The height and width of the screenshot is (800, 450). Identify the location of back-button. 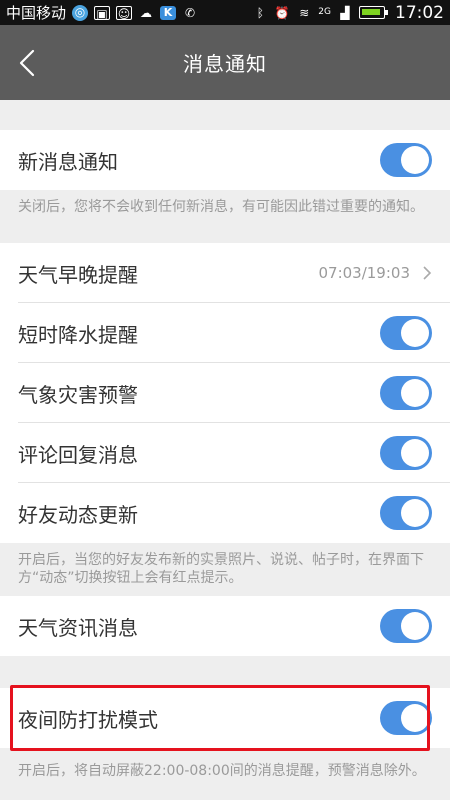
(30, 63).